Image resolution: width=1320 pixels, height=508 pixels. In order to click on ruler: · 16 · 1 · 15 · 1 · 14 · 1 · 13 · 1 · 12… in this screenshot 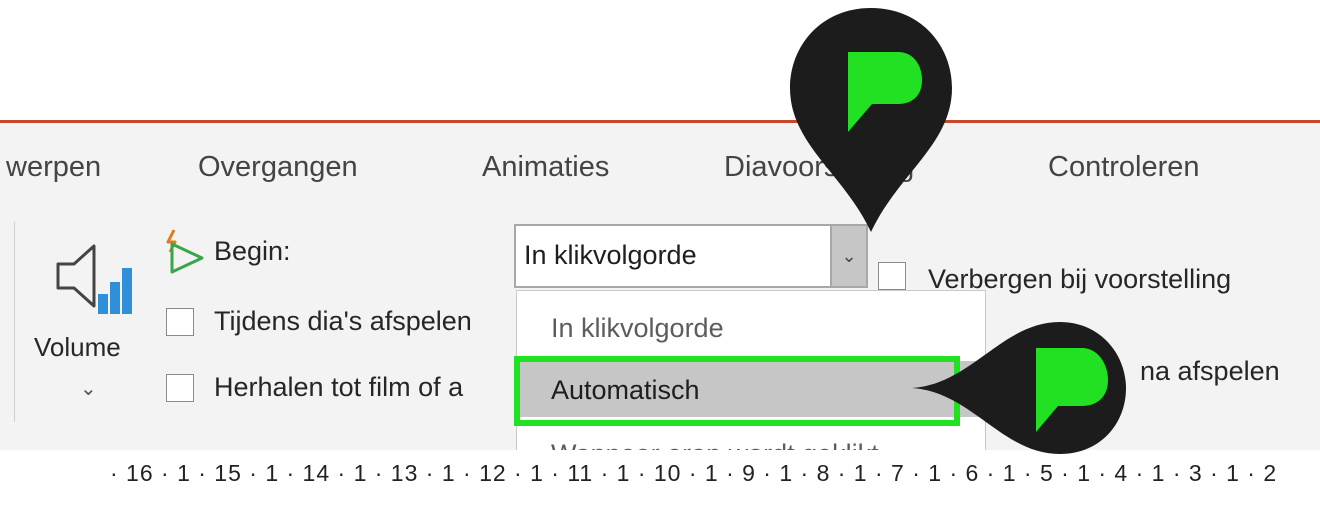, I will do `click(660, 479)`.